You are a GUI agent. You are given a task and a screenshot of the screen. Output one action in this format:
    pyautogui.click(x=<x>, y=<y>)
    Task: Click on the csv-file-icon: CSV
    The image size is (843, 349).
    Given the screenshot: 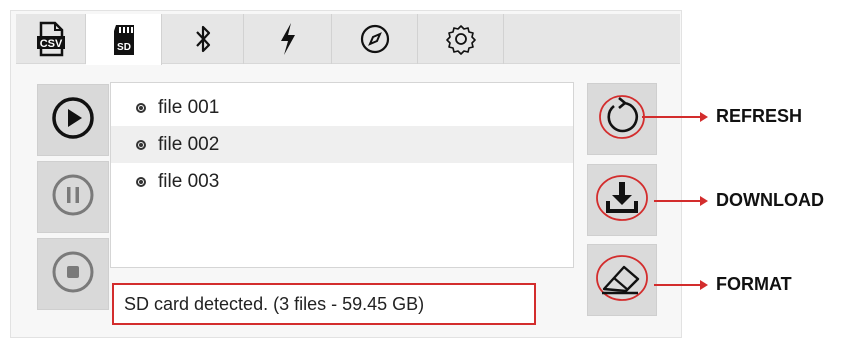 What is the action you would take?
    pyautogui.click(x=51, y=39)
    